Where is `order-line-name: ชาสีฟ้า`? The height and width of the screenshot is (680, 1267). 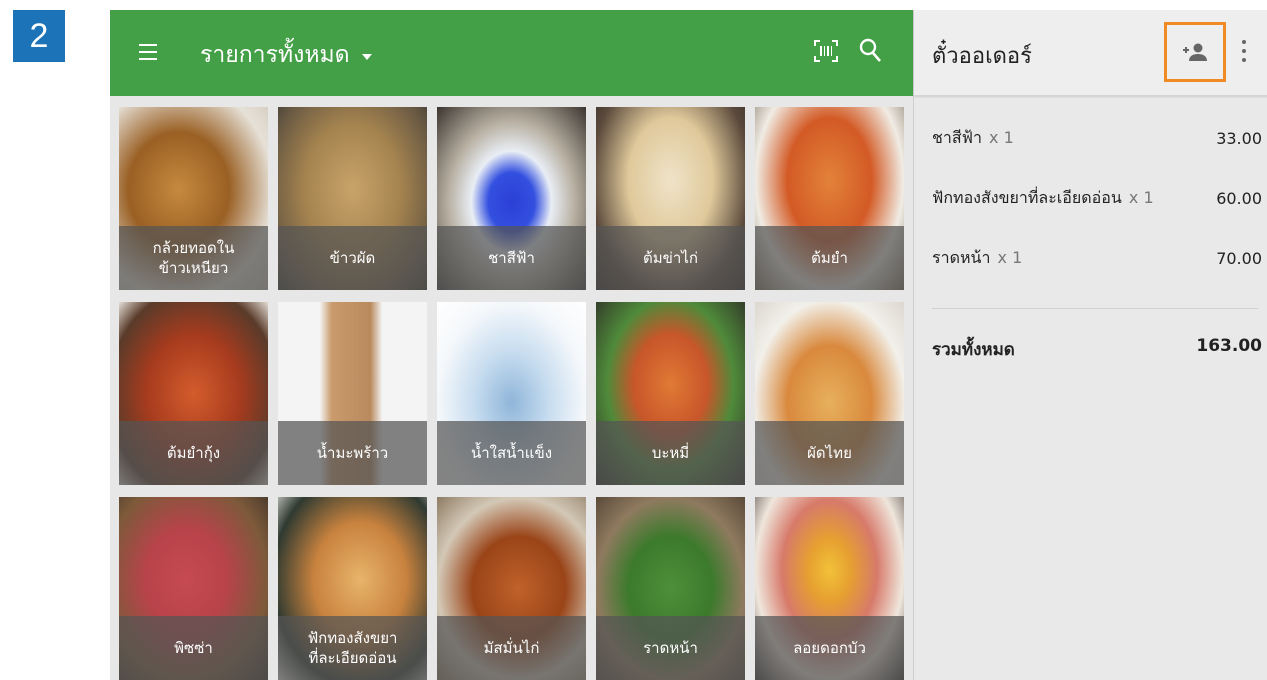
order-line-name: ชาสีฟ้า is located at coordinates (957, 137).